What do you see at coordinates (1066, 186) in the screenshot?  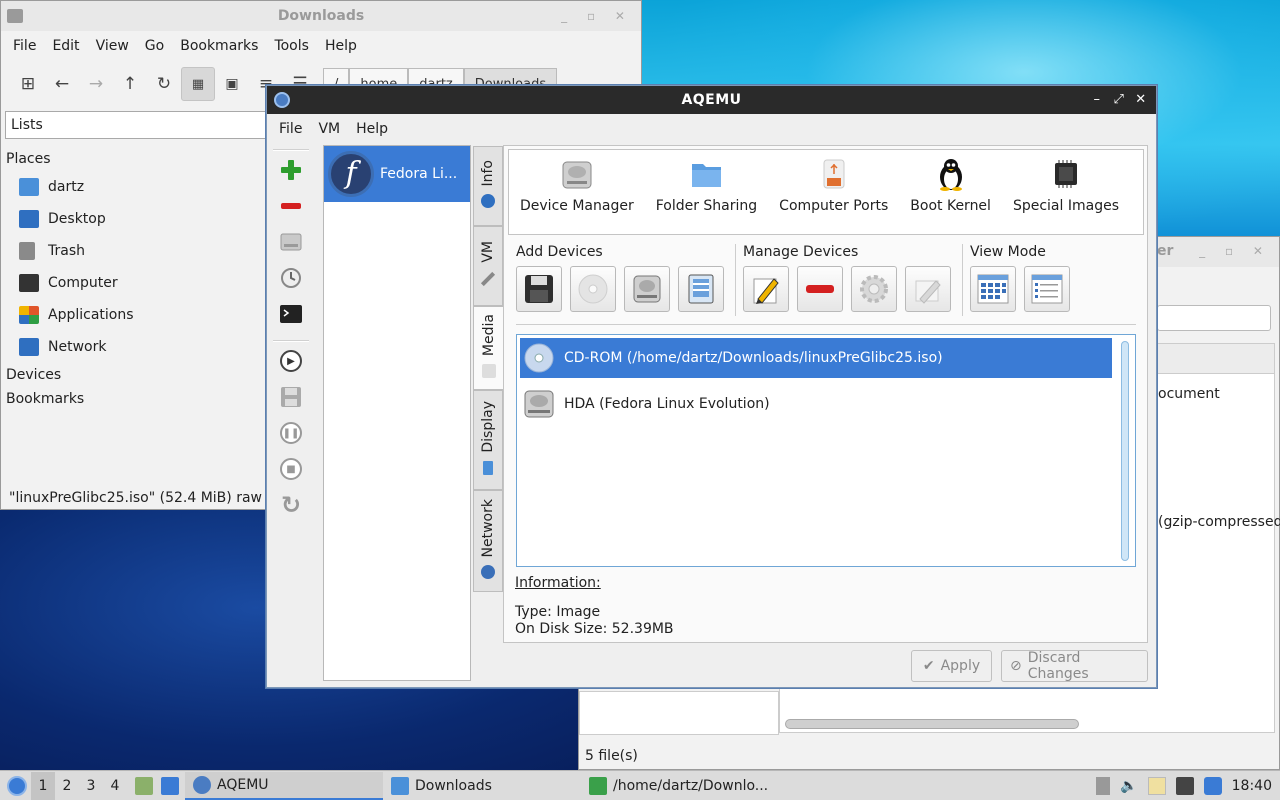 I see `special-images-button: Special Images` at bounding box center [1066, 186].